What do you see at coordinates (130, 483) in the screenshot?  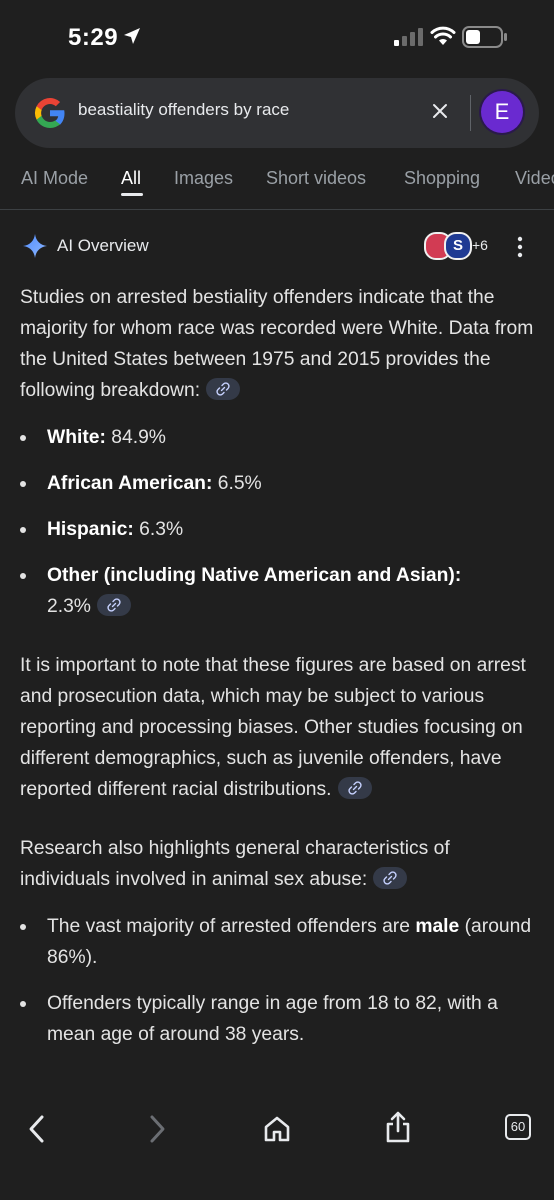 I see `breakdown-label: African American:` at bounding box center [130, 483].